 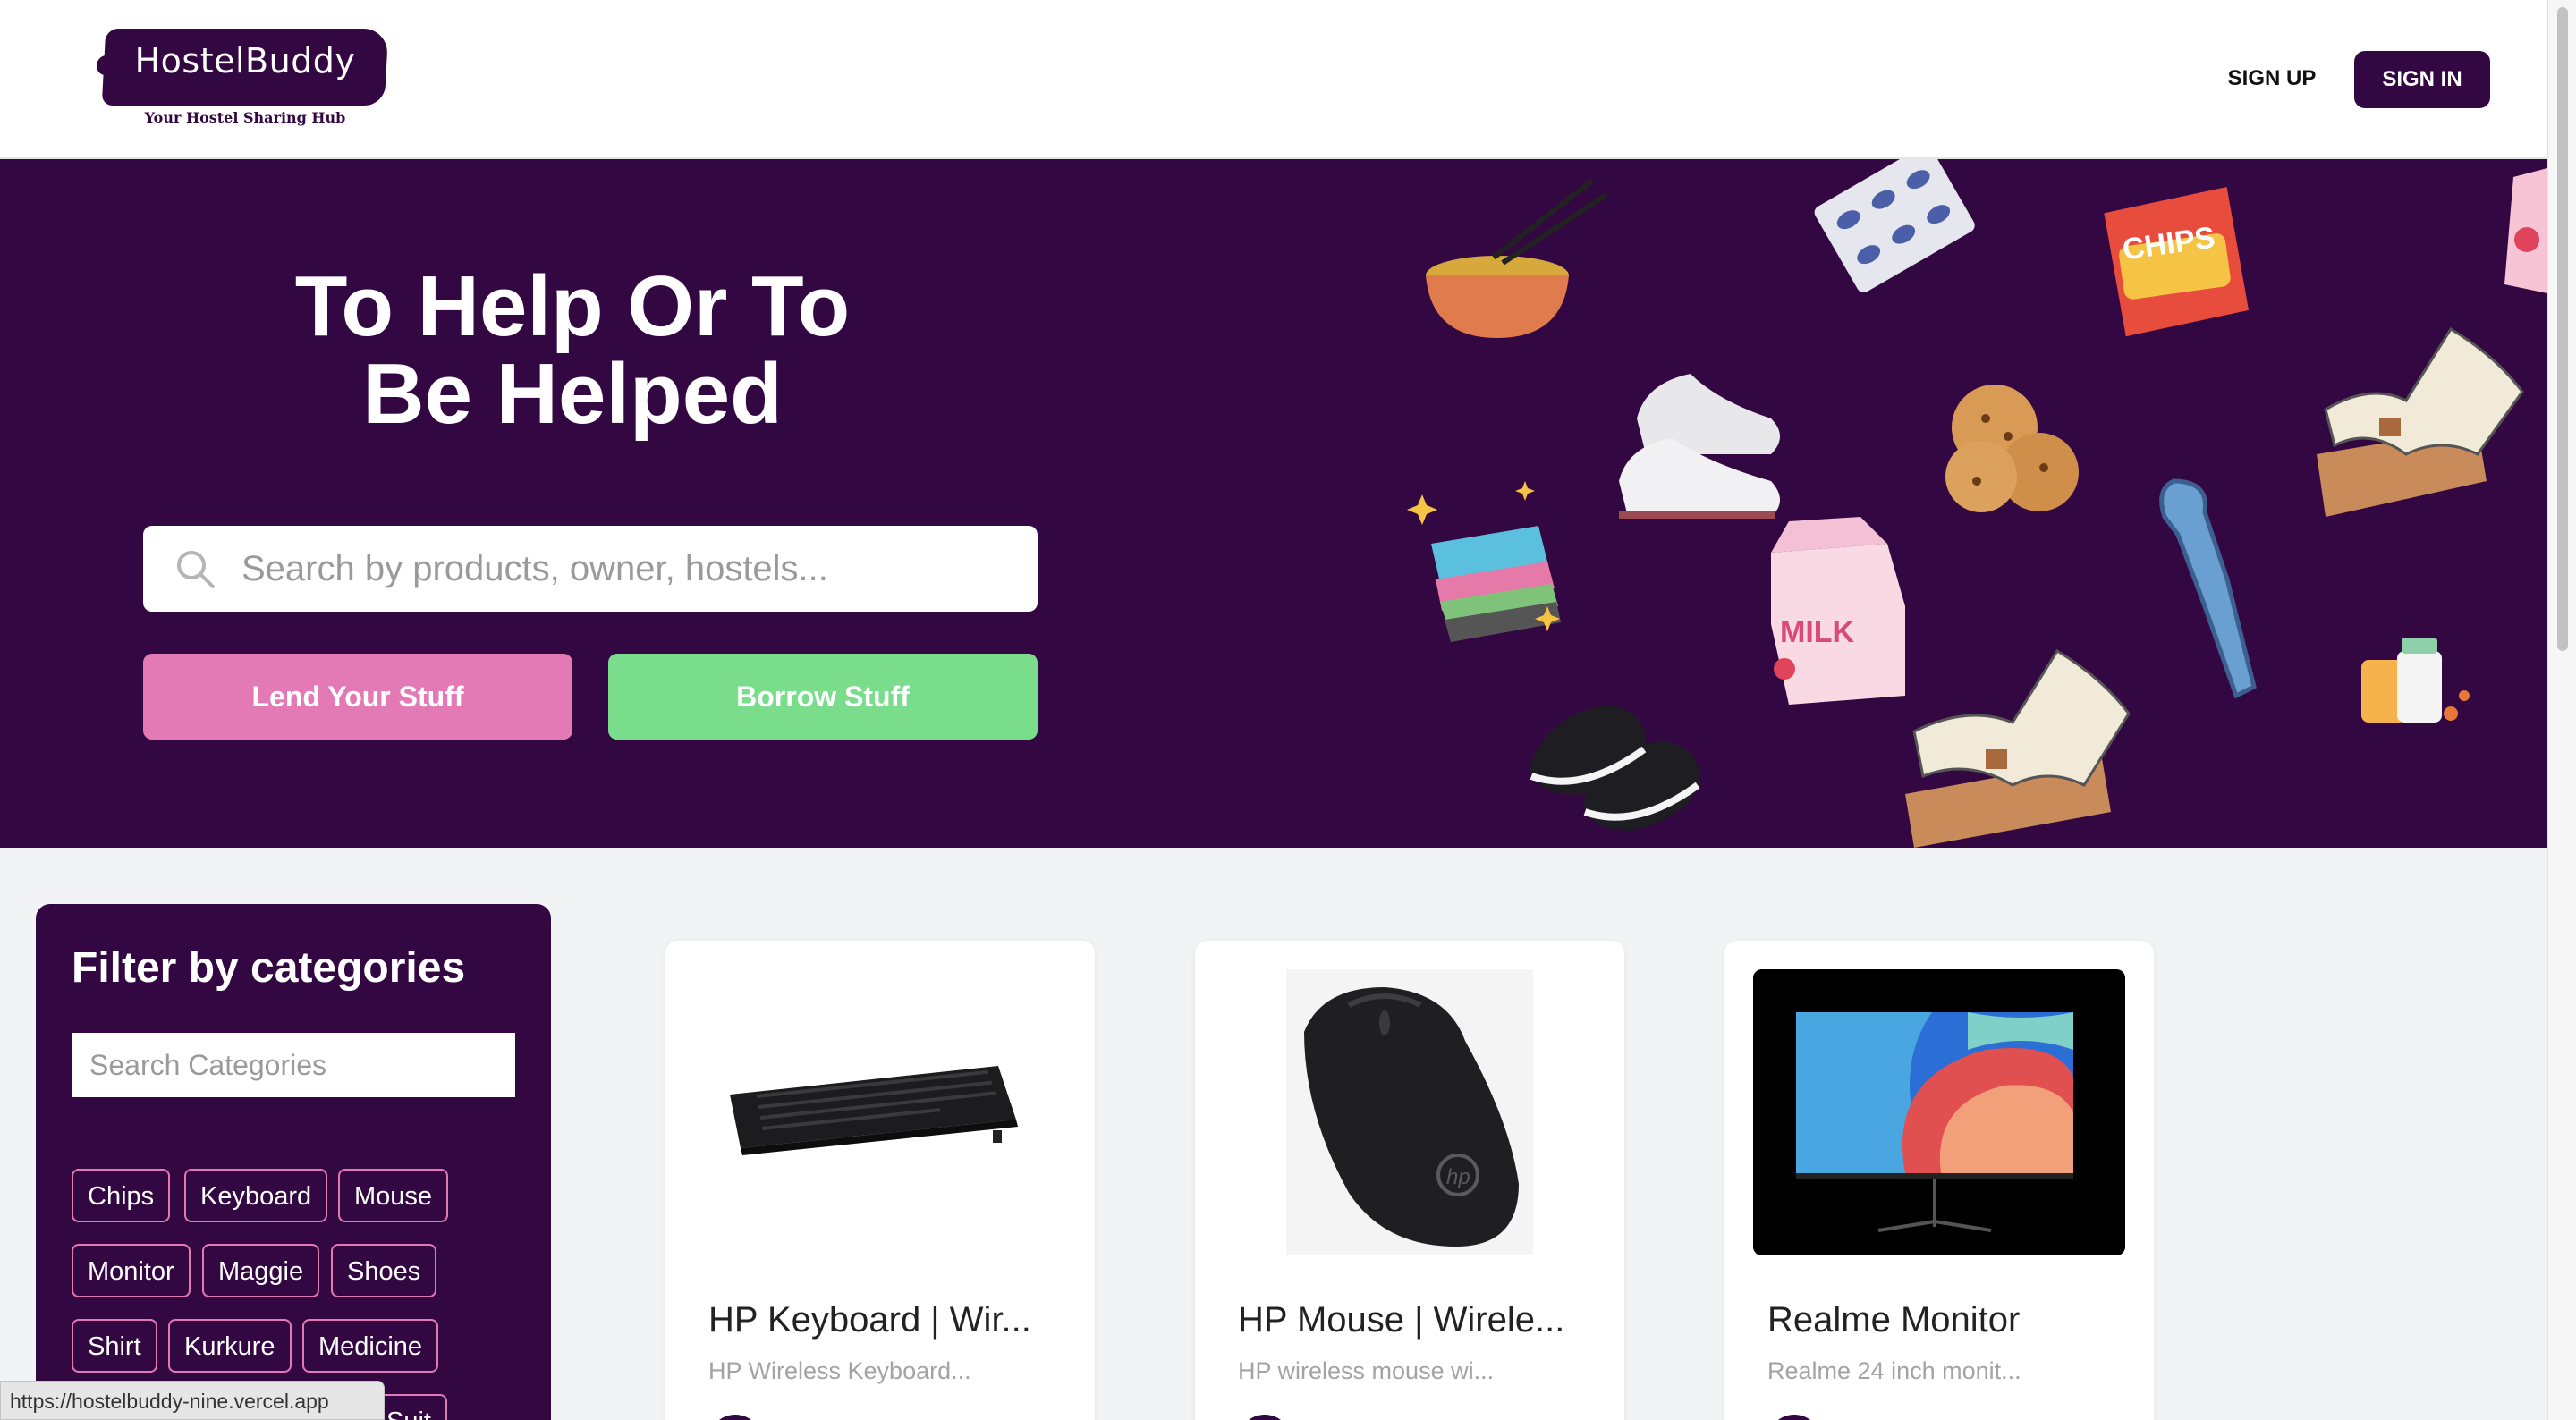 I want to click on cookies-icon, so click(x=2012, y=449).